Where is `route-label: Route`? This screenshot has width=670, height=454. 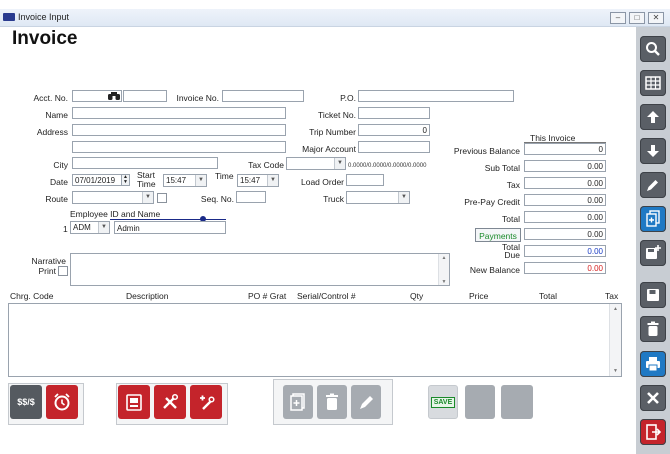 route-label: Route is located at coordinates (56, 199).